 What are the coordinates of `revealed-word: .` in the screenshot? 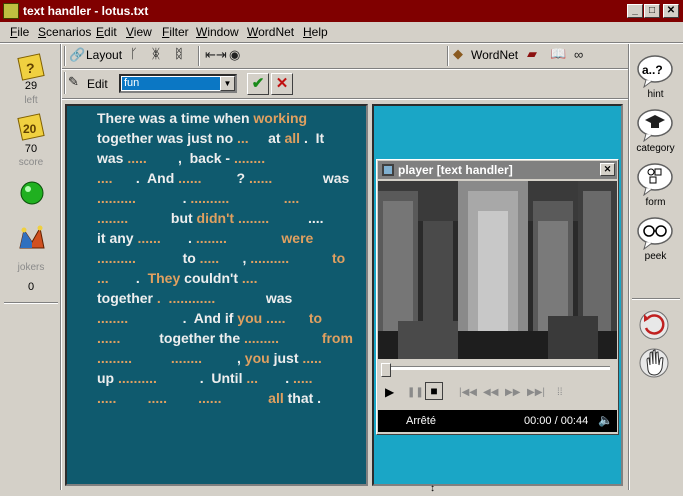 It's located at (317, 398).